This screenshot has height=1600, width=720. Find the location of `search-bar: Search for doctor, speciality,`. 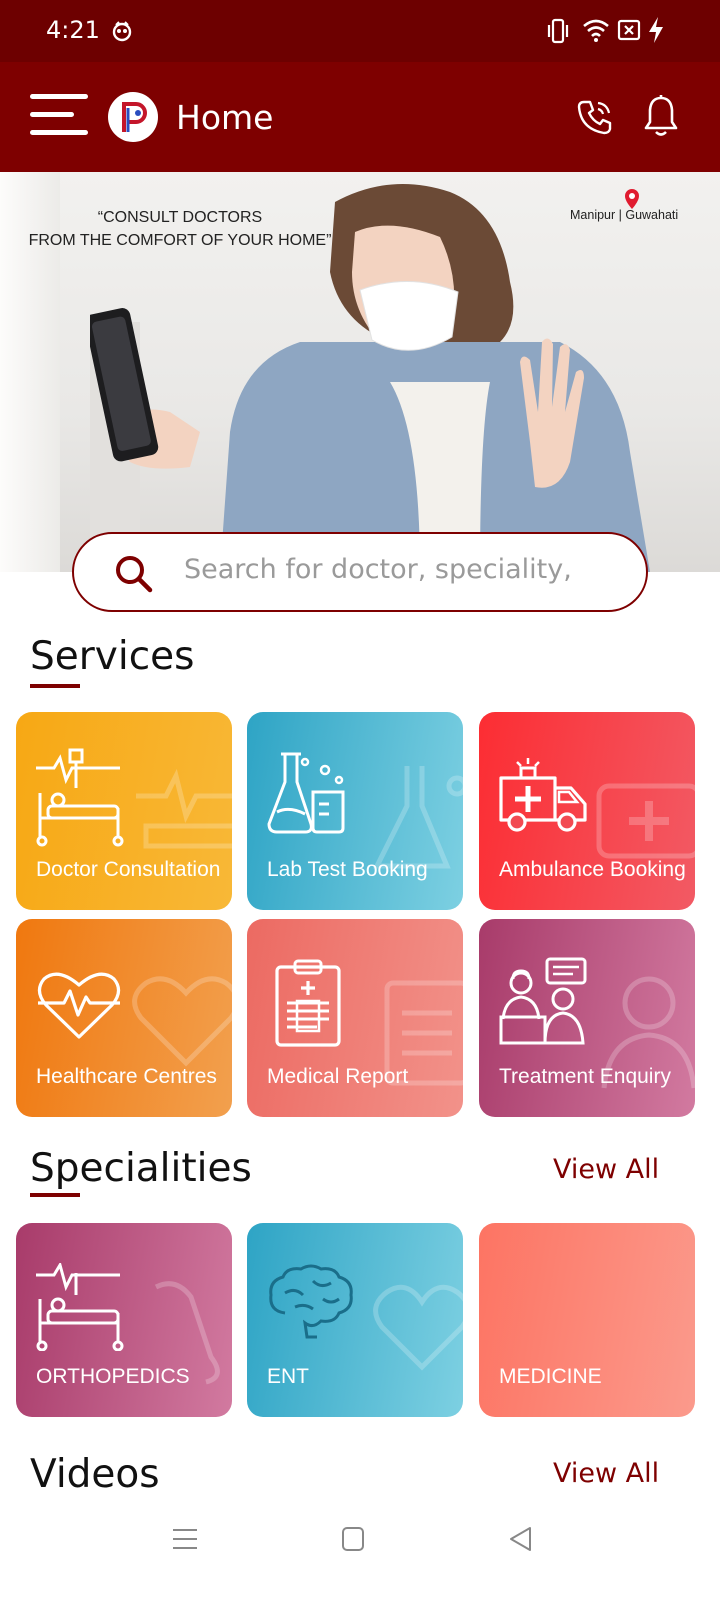

search-bar: Search for doctor, speciality, is located at coordinates (360, 572).